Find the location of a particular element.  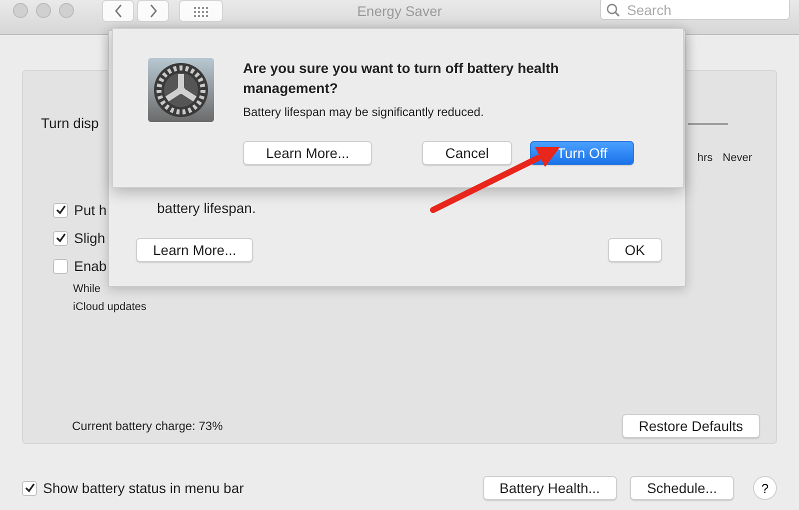

option-note: While is located at coordinates (87, 289).